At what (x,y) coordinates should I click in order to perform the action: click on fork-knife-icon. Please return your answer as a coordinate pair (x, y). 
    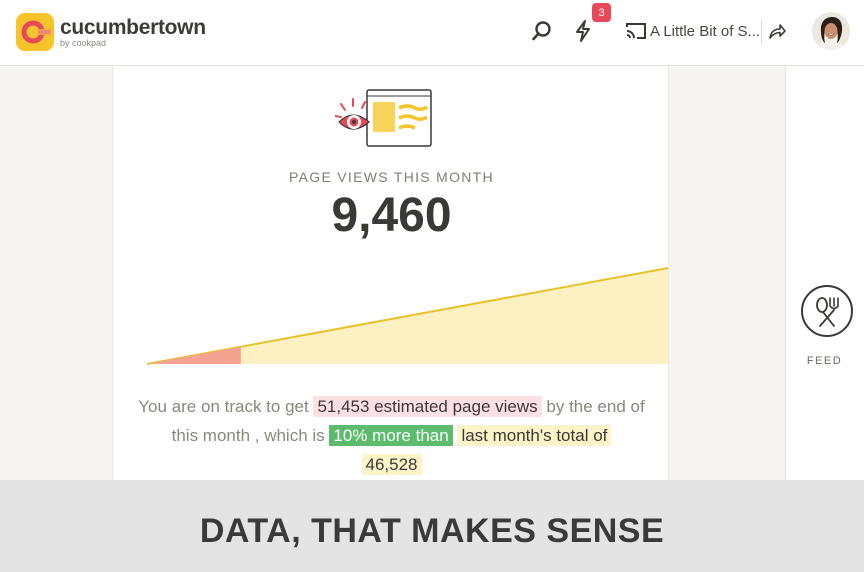
    Looking at the image, I should click on (827, 312).